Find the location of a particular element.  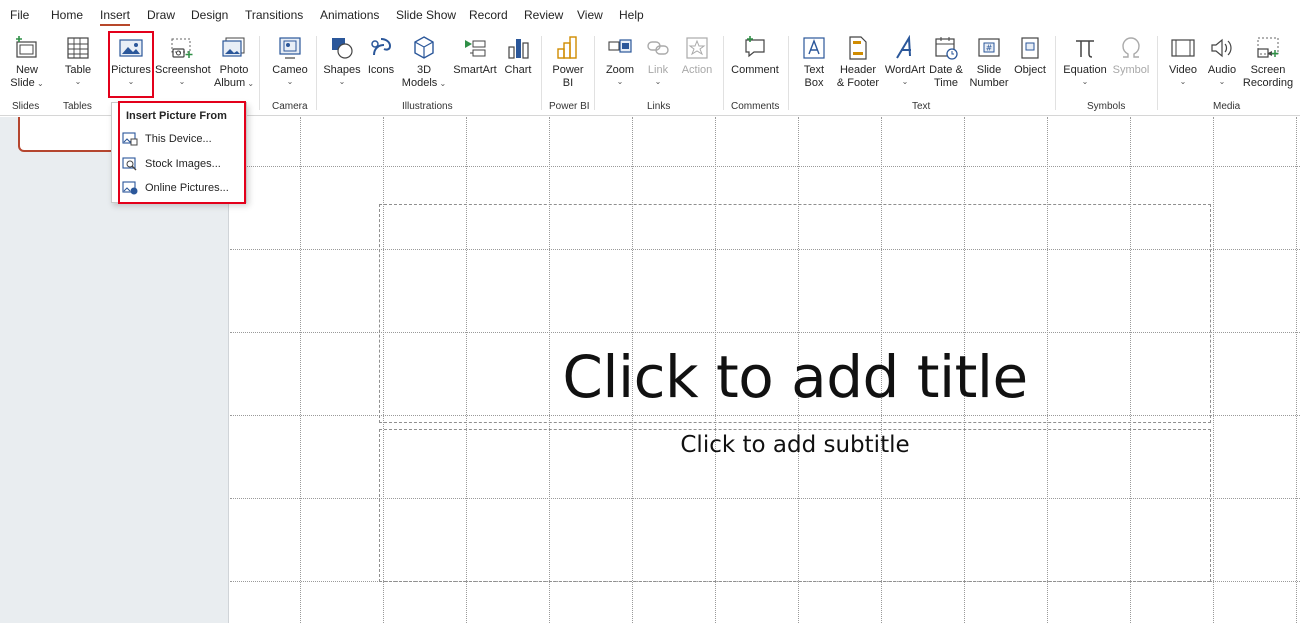

menu-review: Review is located at coordinates (543, 15).